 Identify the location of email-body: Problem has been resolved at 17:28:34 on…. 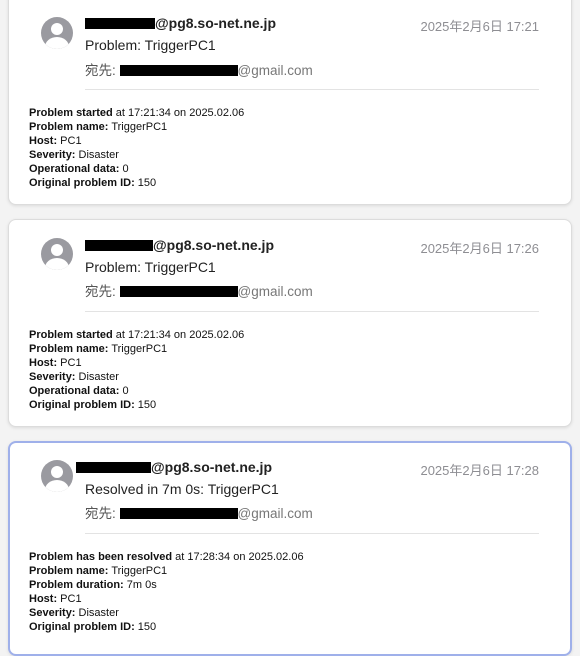
(166, 592).